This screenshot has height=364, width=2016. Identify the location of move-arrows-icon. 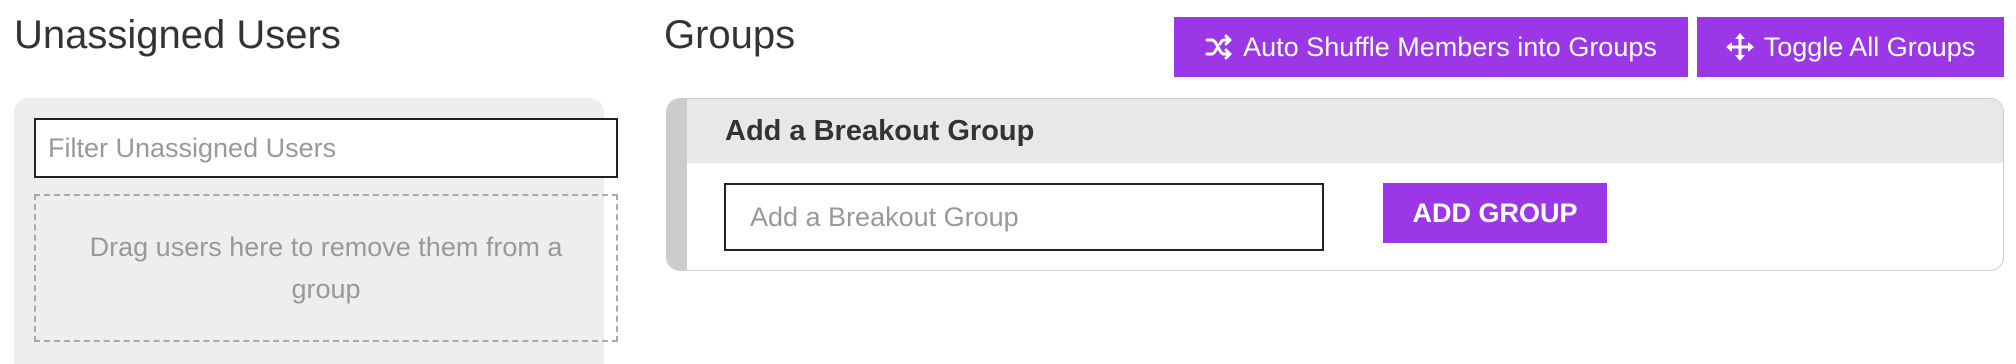
(1739, 47).